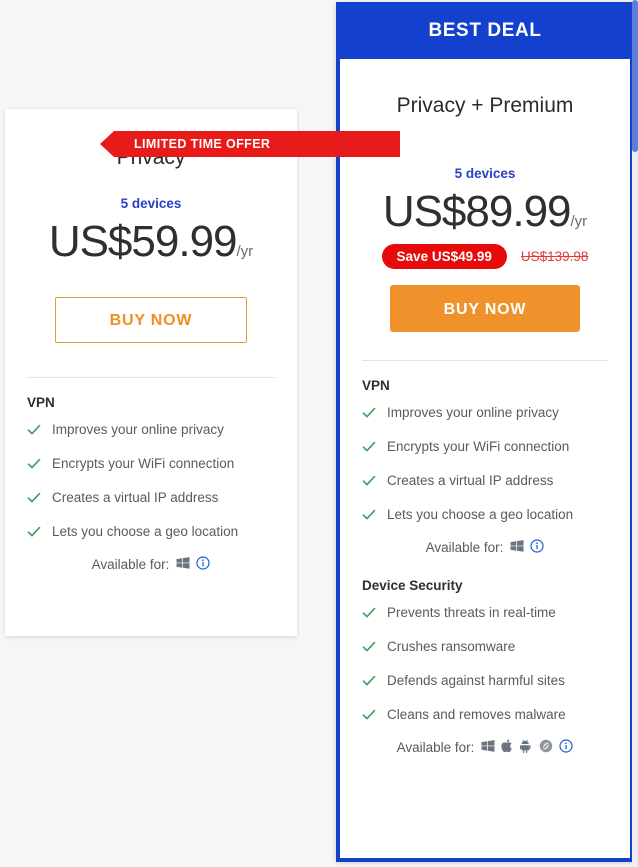 This screenshot has height=867, width=638. I want to click on list-item: Cleans and removes malware, so click(485, 716).